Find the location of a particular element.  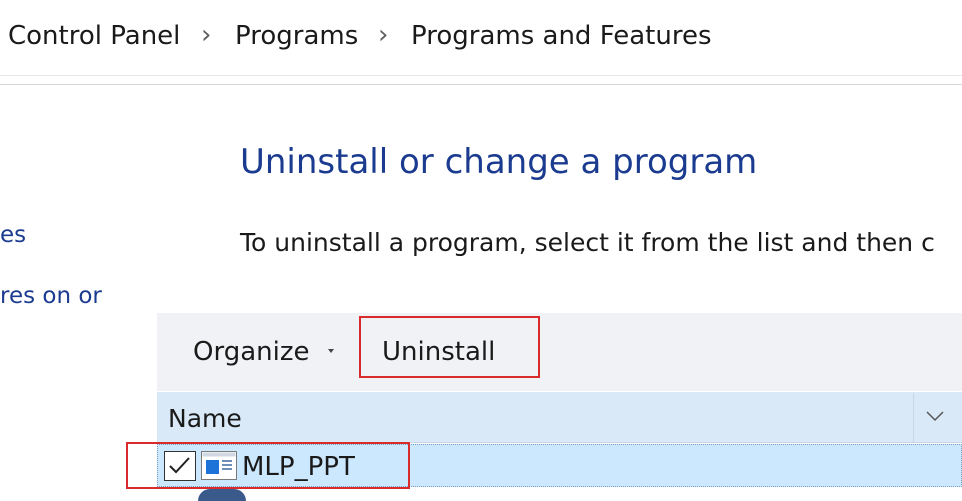

sidebar-link-installed-updates: es is located at coordinates (13, 235).